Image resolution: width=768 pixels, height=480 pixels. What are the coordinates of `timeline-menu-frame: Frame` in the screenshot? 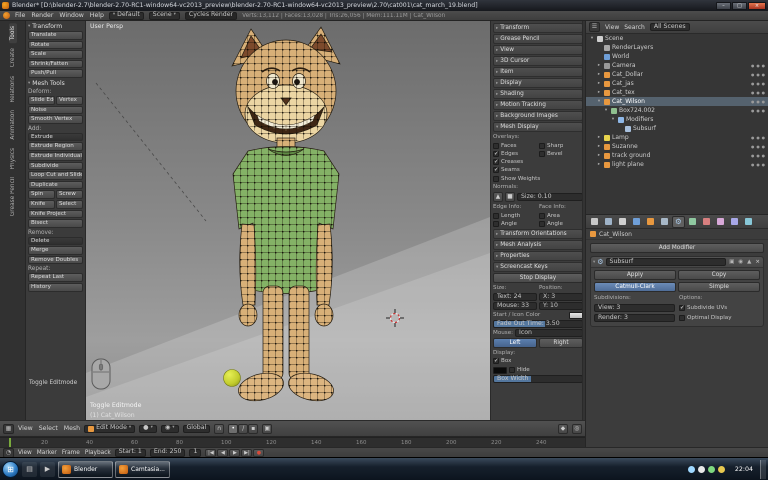 It's located at (71, 453).